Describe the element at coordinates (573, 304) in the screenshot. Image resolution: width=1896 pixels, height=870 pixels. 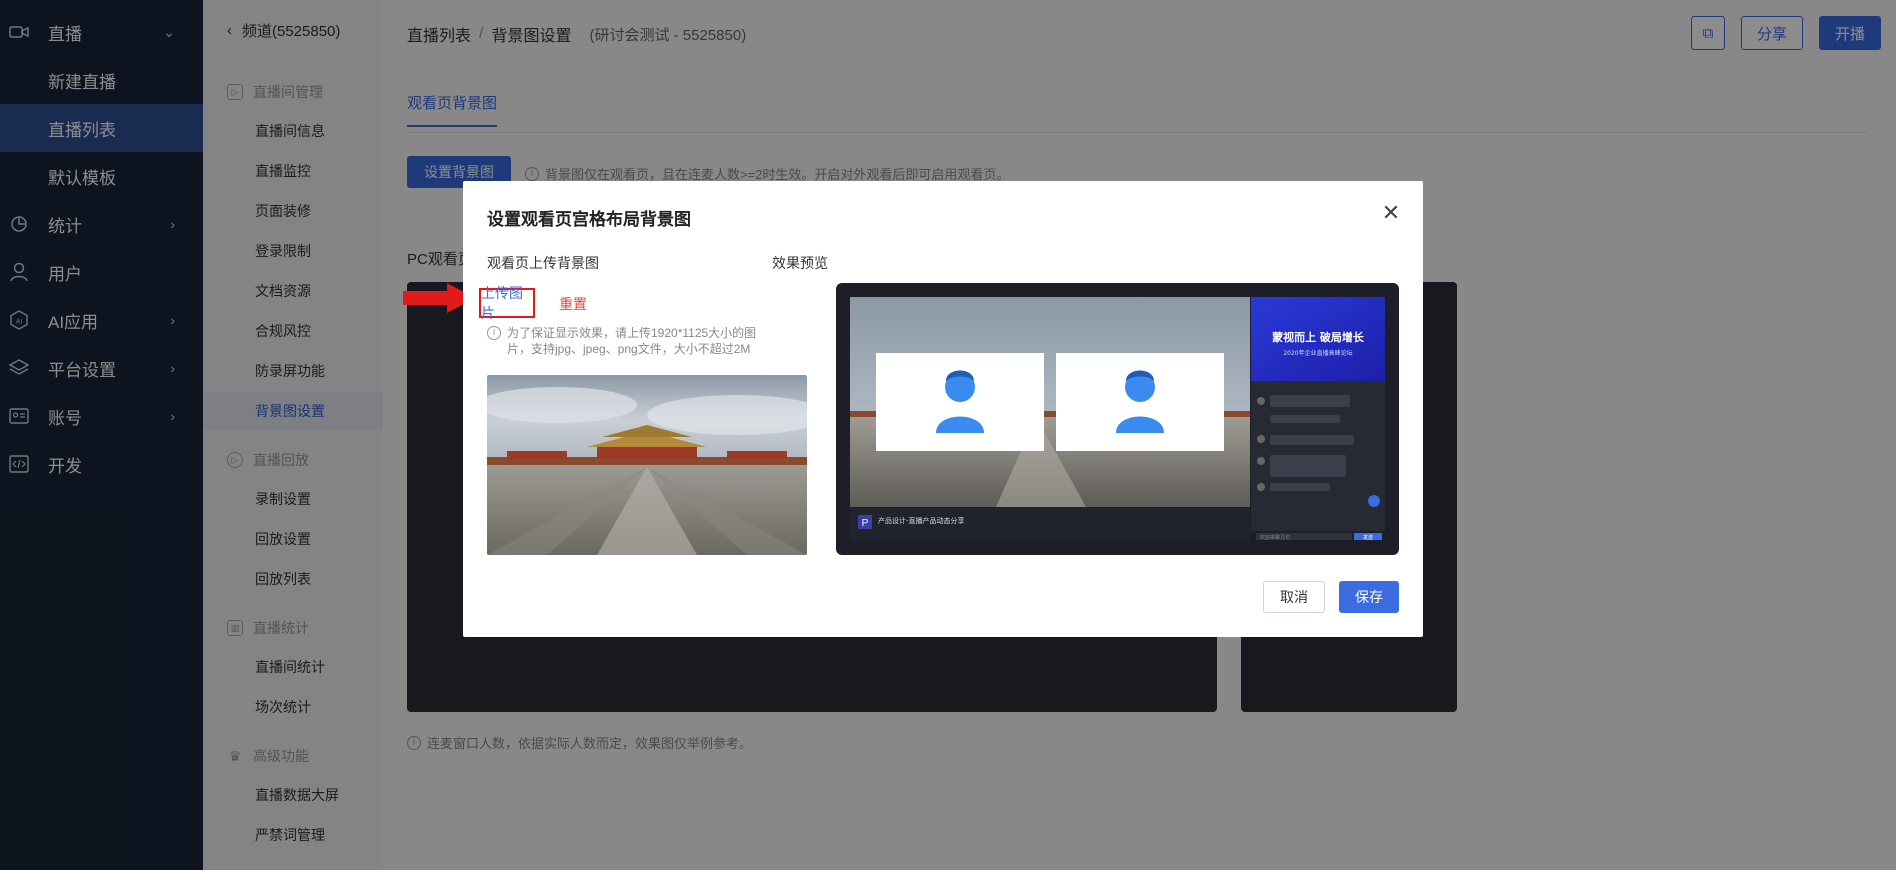
I see `reset-link: 重置` at that location.